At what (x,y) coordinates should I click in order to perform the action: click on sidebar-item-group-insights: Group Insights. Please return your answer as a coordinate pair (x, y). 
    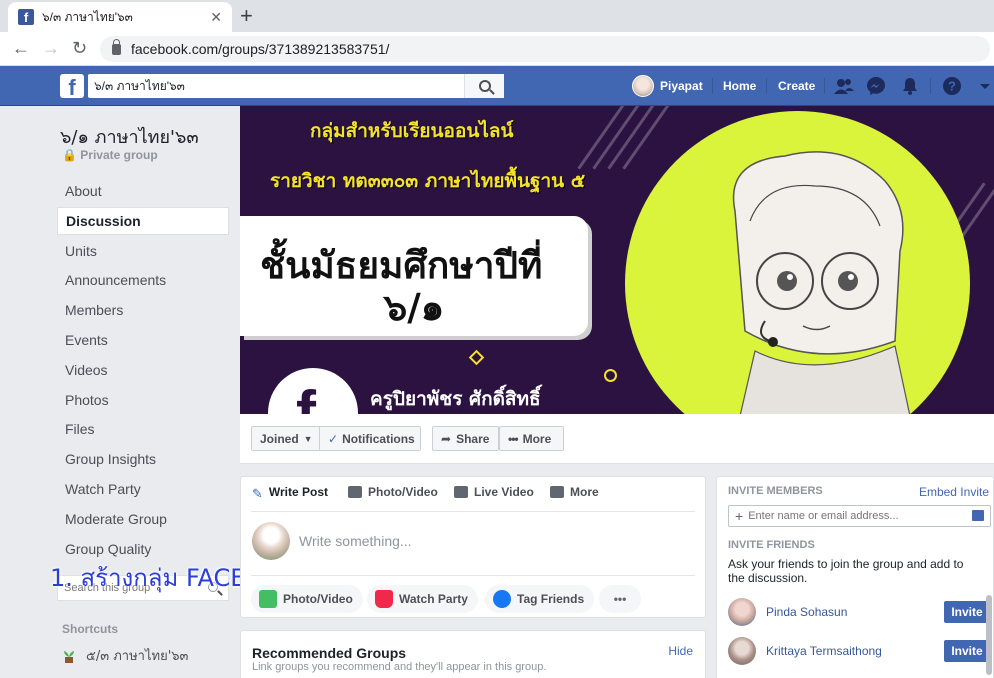
    Looking at the image, I should click on (143, 459).